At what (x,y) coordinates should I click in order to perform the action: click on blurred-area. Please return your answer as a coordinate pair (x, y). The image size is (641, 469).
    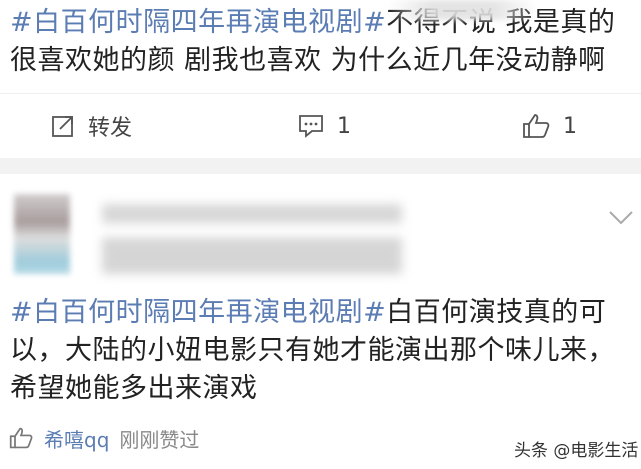
    Looking at the image, I should click on (463, 10).